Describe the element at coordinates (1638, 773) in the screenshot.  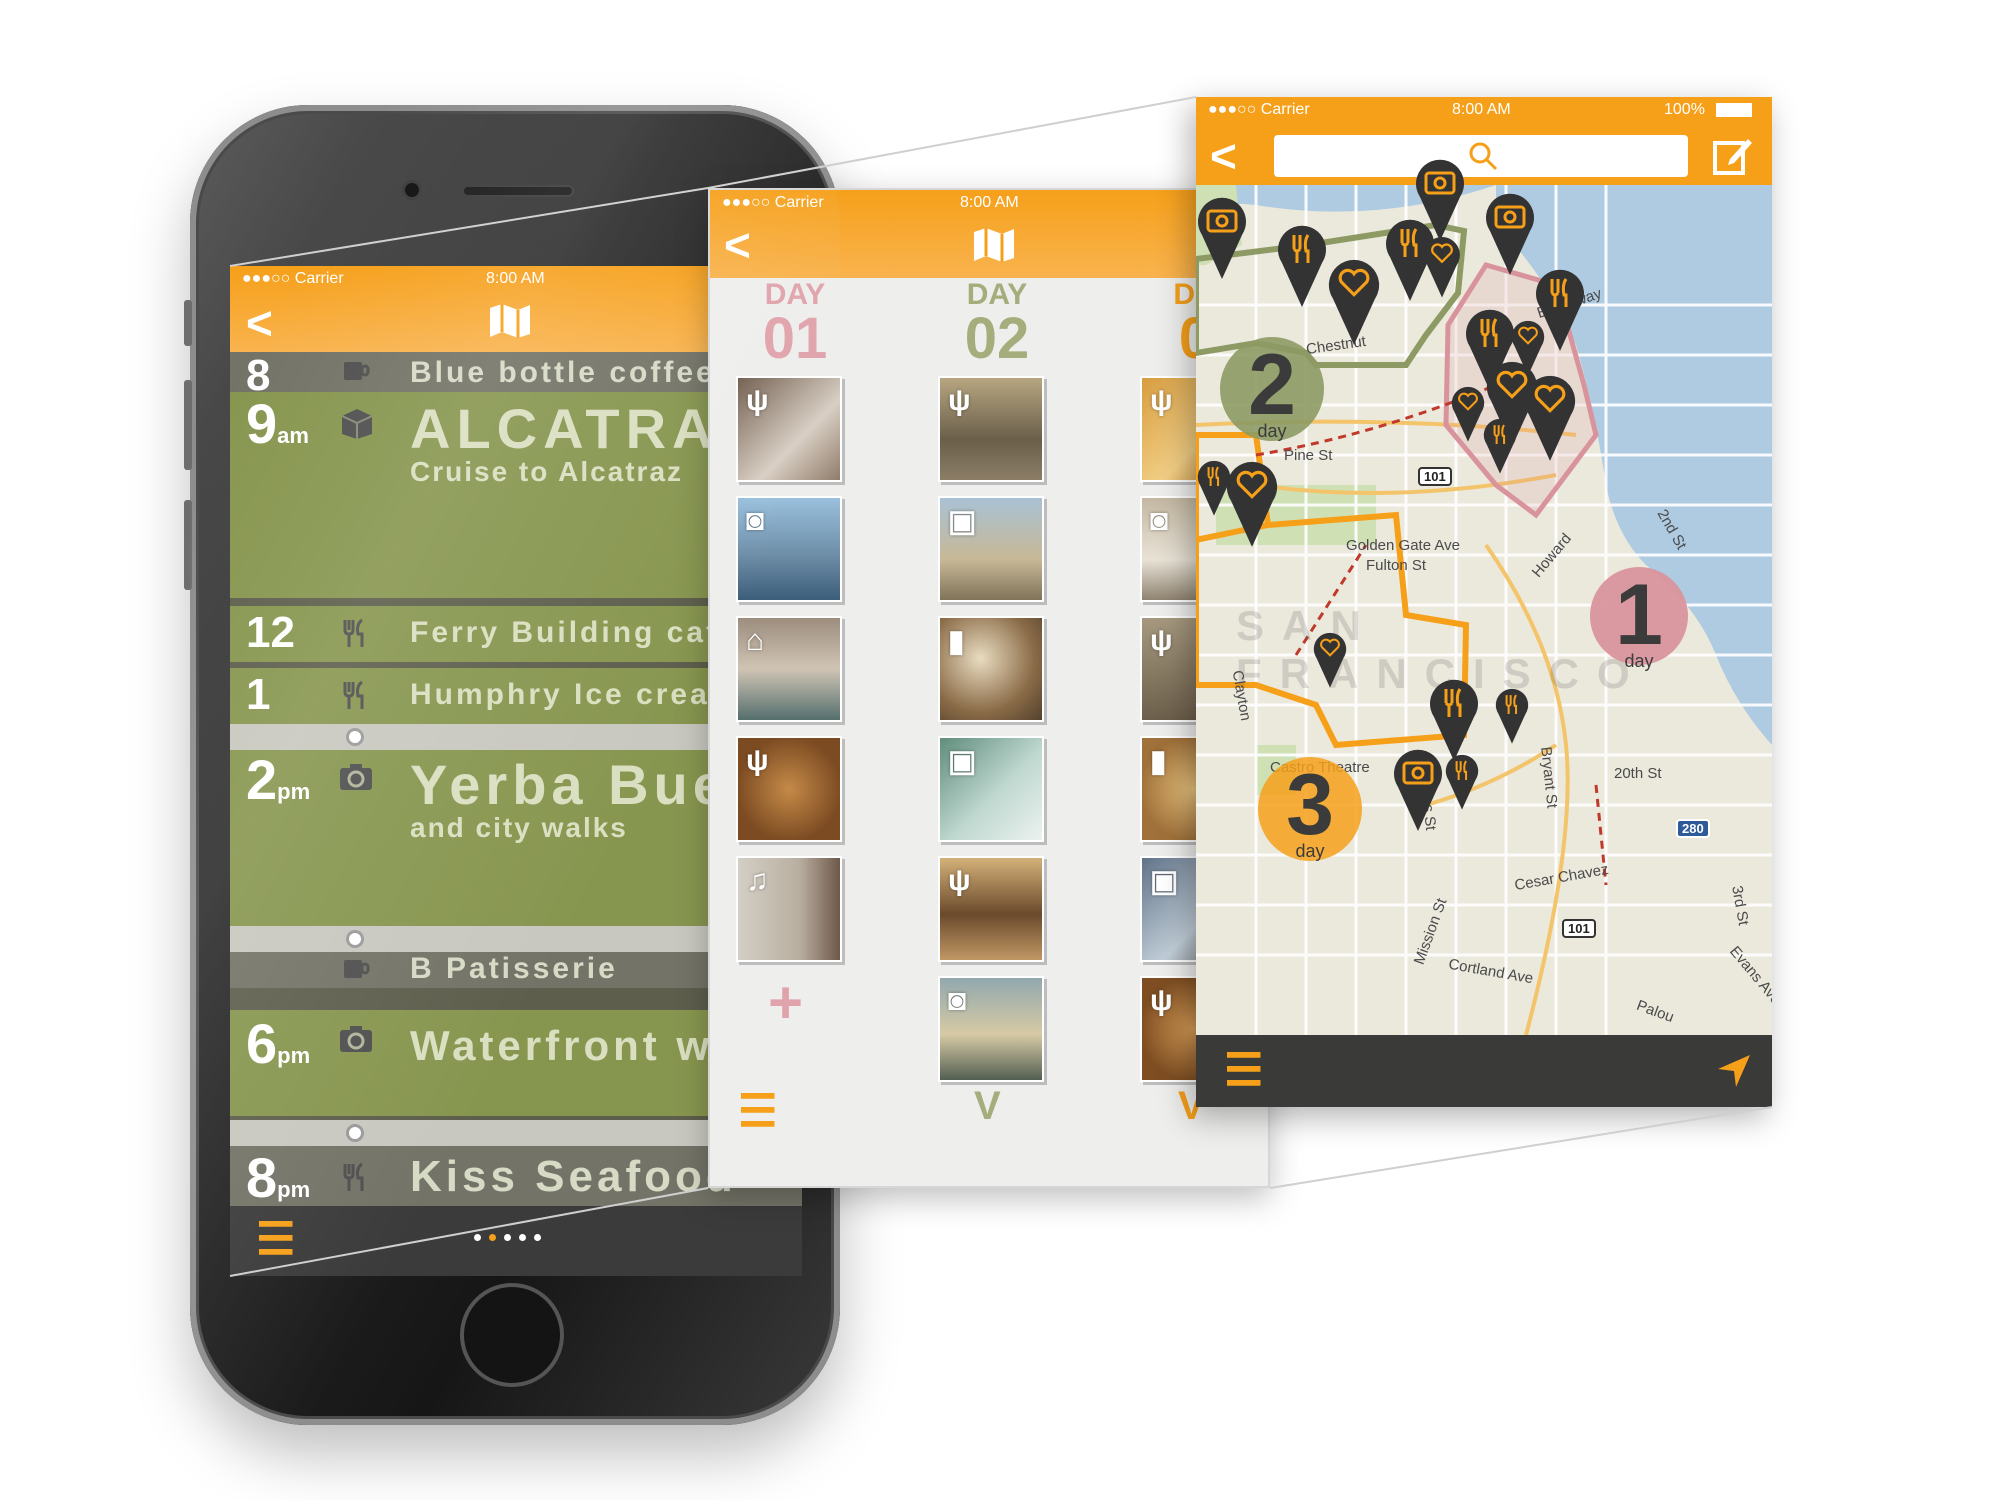
I see `street-label: 20th St` at that location.